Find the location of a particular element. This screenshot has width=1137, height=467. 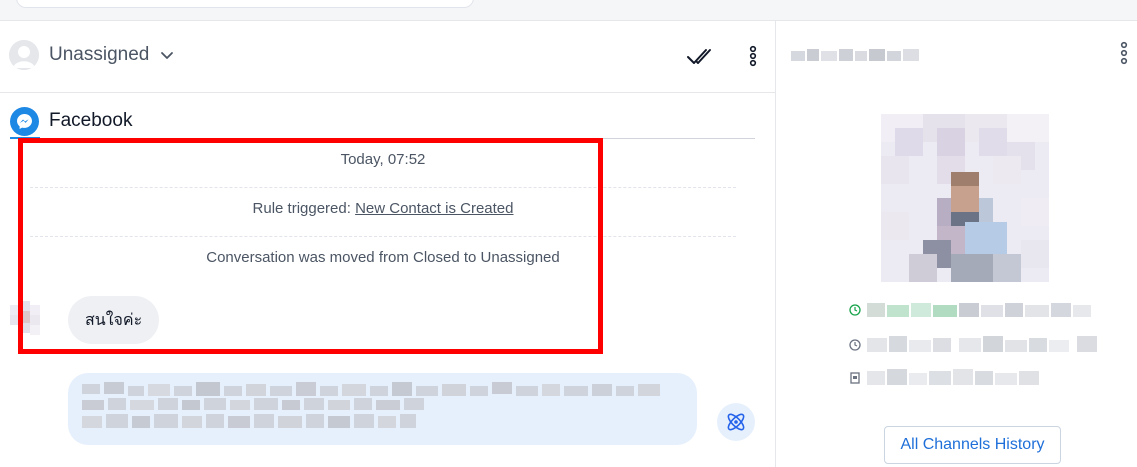

contact-last-seen-row is located at coordinates (978, 345).